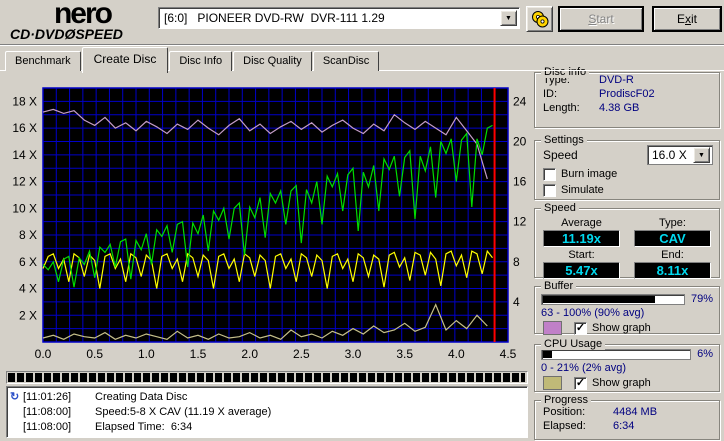 The width and height of the screenshot is (724, 441). I want to click on settings-title: Settings, so click(564, 140).